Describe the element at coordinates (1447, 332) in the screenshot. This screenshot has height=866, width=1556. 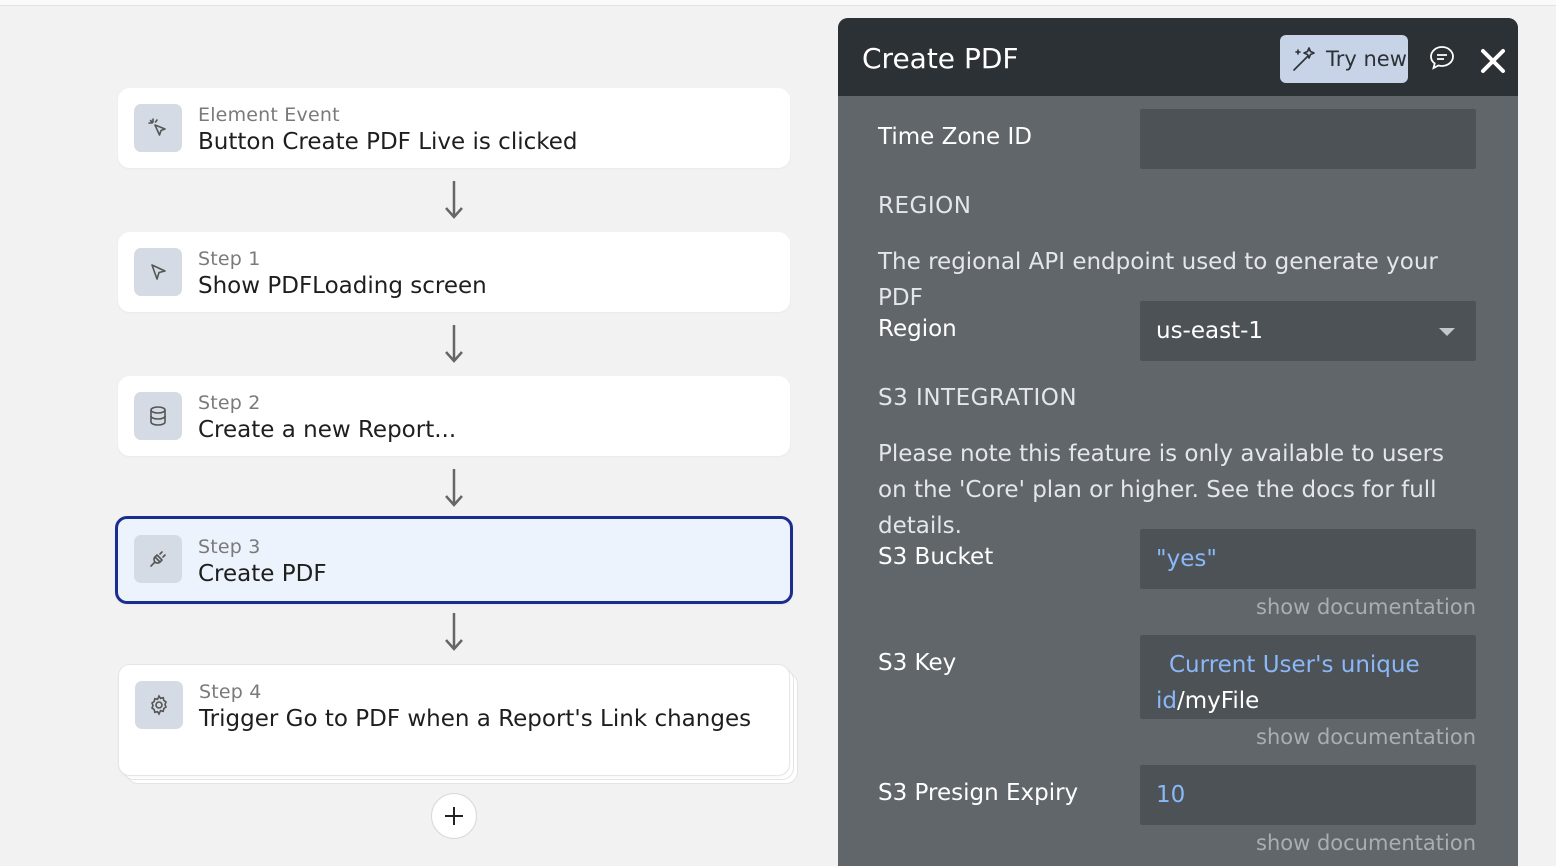
I see `chevron-down-icon` at that location.